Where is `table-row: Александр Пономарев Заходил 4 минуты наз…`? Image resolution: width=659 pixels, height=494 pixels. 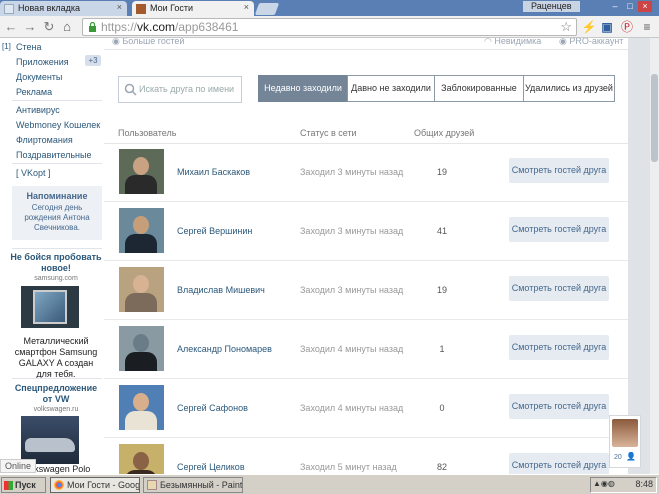
table-row: Александр Пономарев Заходил 4 минуты наз… is located at coordinates (366, 350).